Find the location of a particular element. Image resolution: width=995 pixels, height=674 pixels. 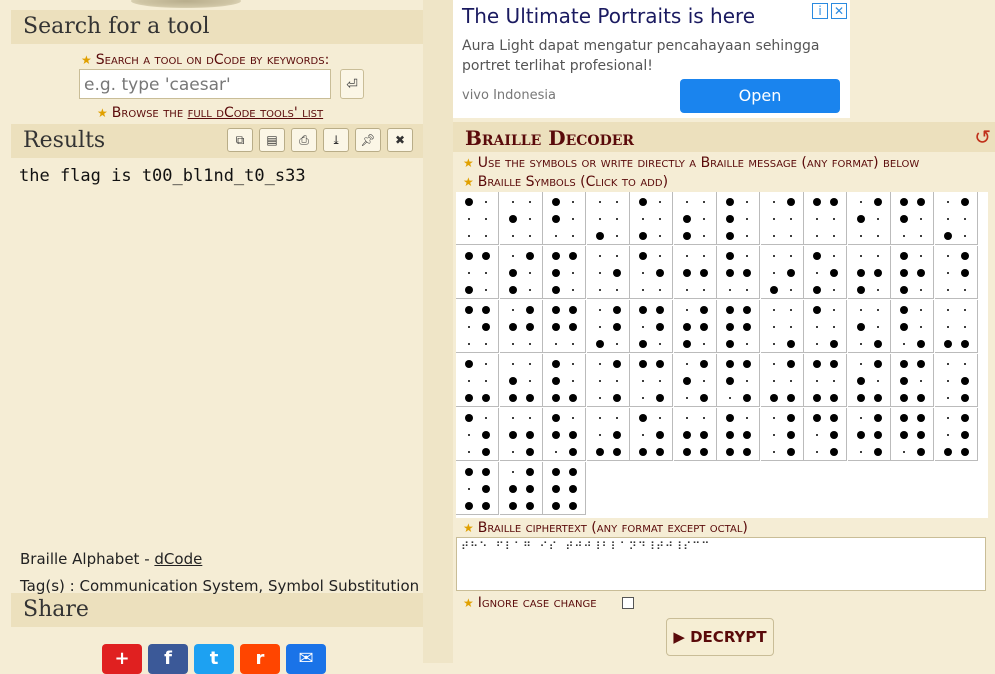

ignore-case-checkbox is located at coordinates (628, 603).